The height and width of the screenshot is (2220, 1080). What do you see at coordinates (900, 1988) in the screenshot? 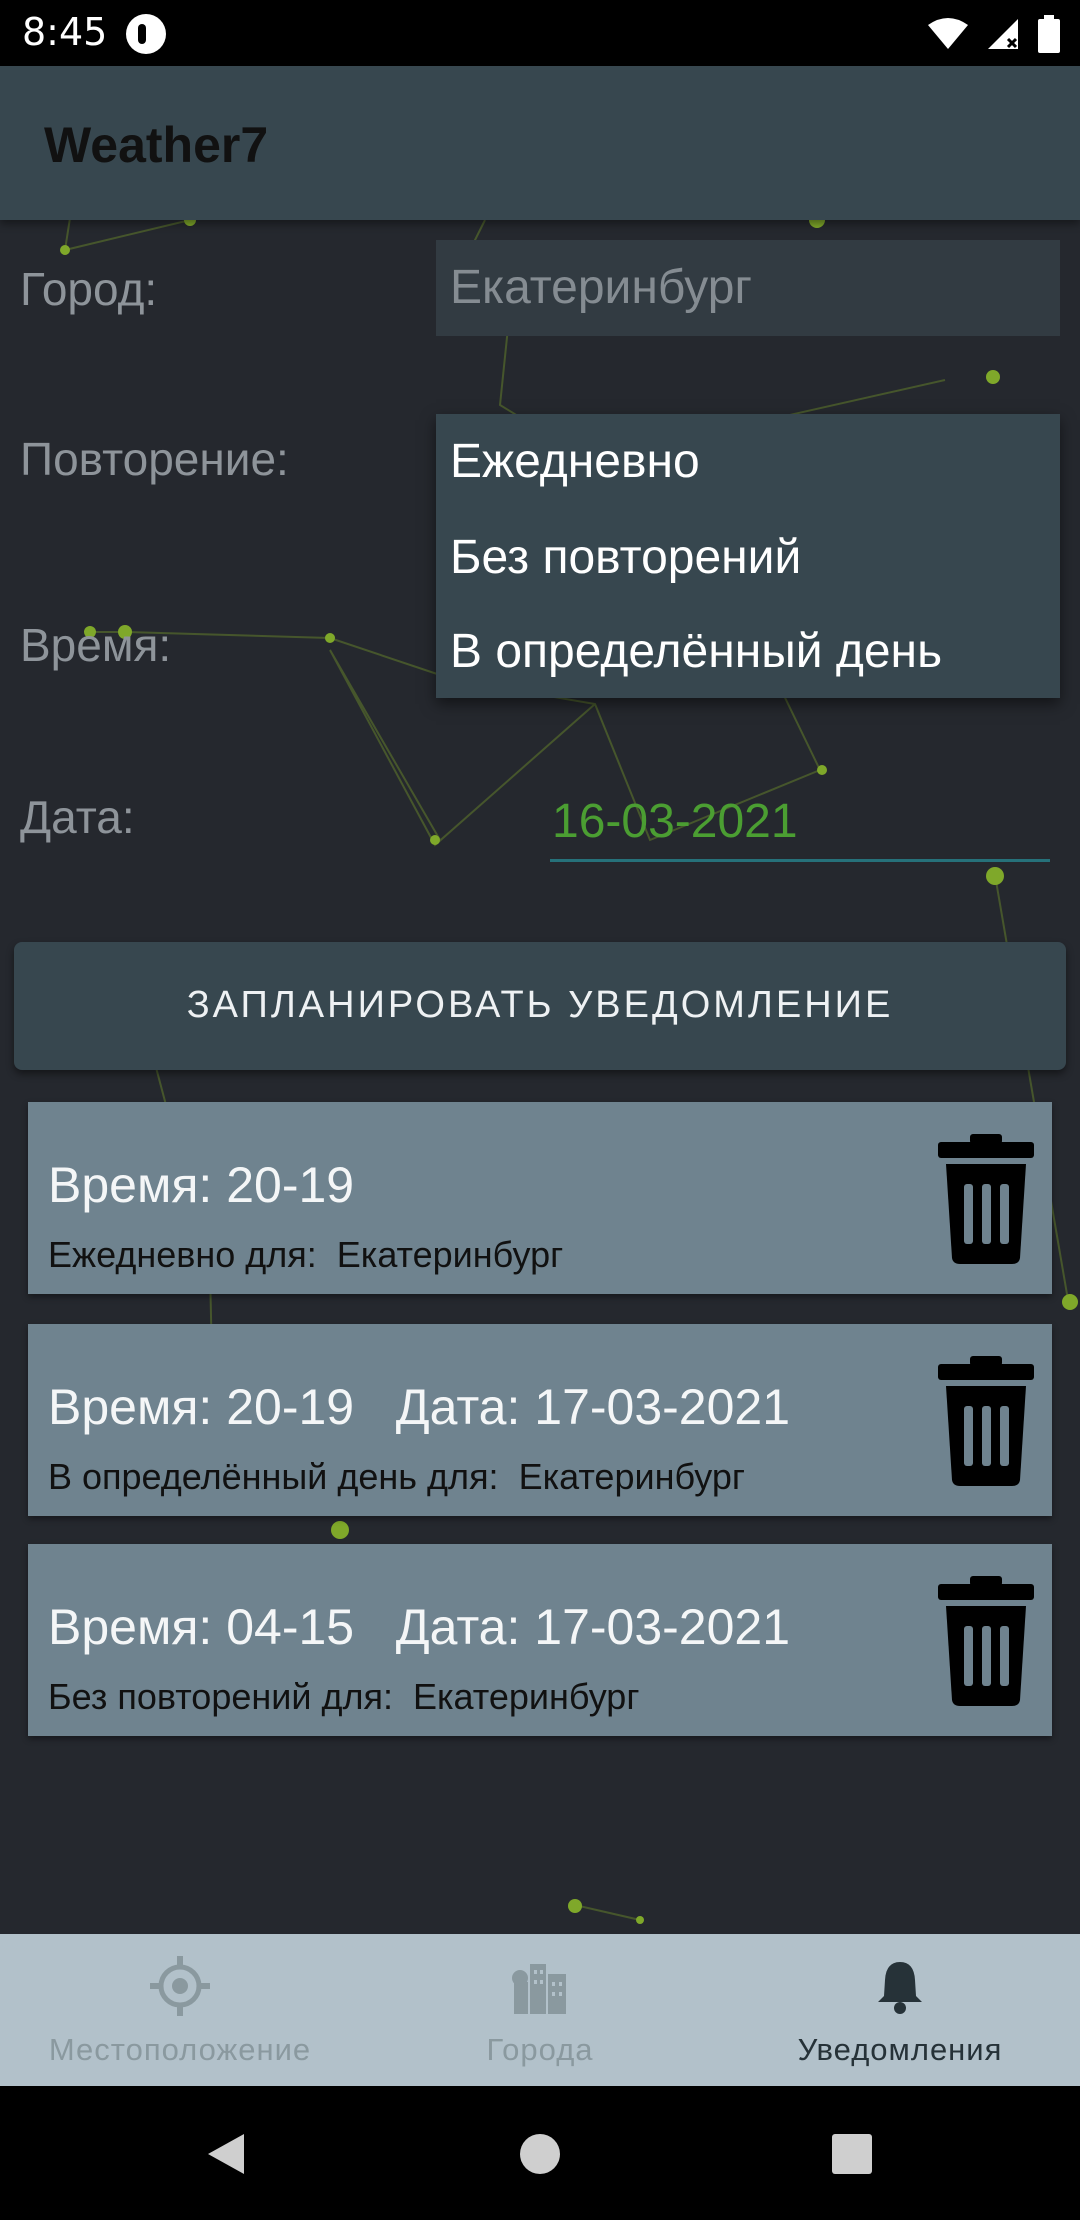
I see `bell-icon` at bounding box center [900, 1988].